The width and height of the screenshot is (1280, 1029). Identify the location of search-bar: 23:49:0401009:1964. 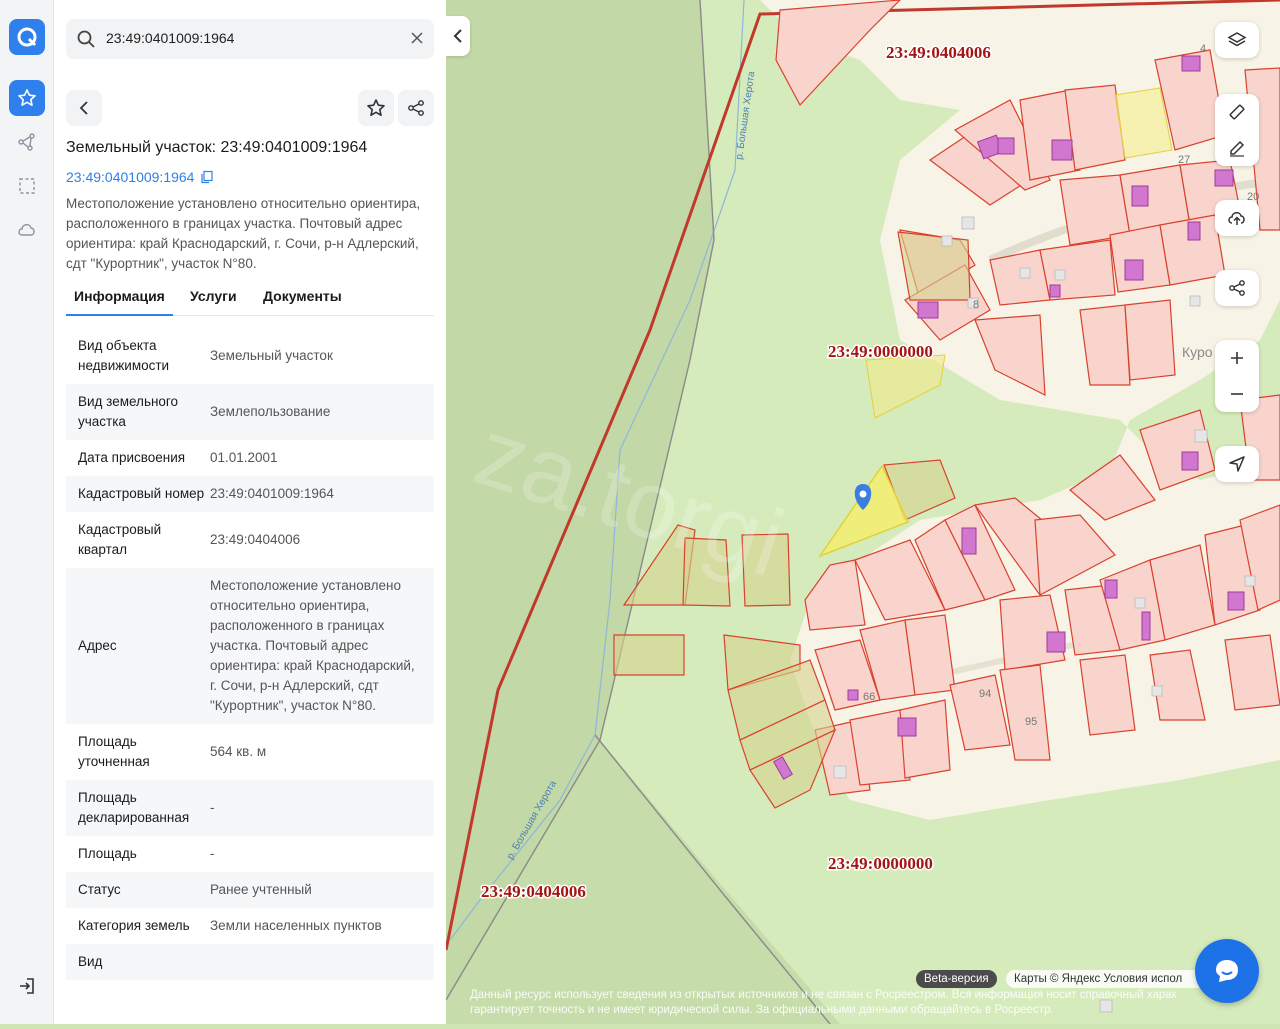
(250, 39).